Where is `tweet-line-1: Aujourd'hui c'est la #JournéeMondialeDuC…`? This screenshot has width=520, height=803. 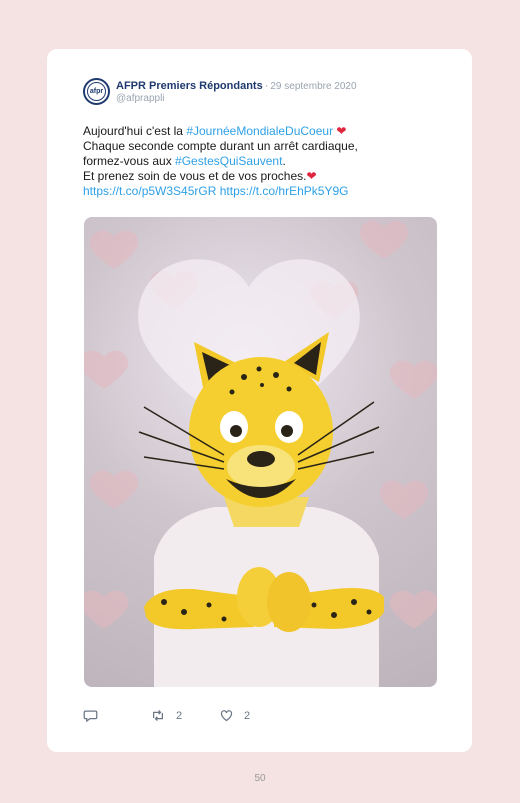
tweet-line-1: Aujourd'hui c'est la #JournéeMondialeDuC… is located at coordinates (263, 131).